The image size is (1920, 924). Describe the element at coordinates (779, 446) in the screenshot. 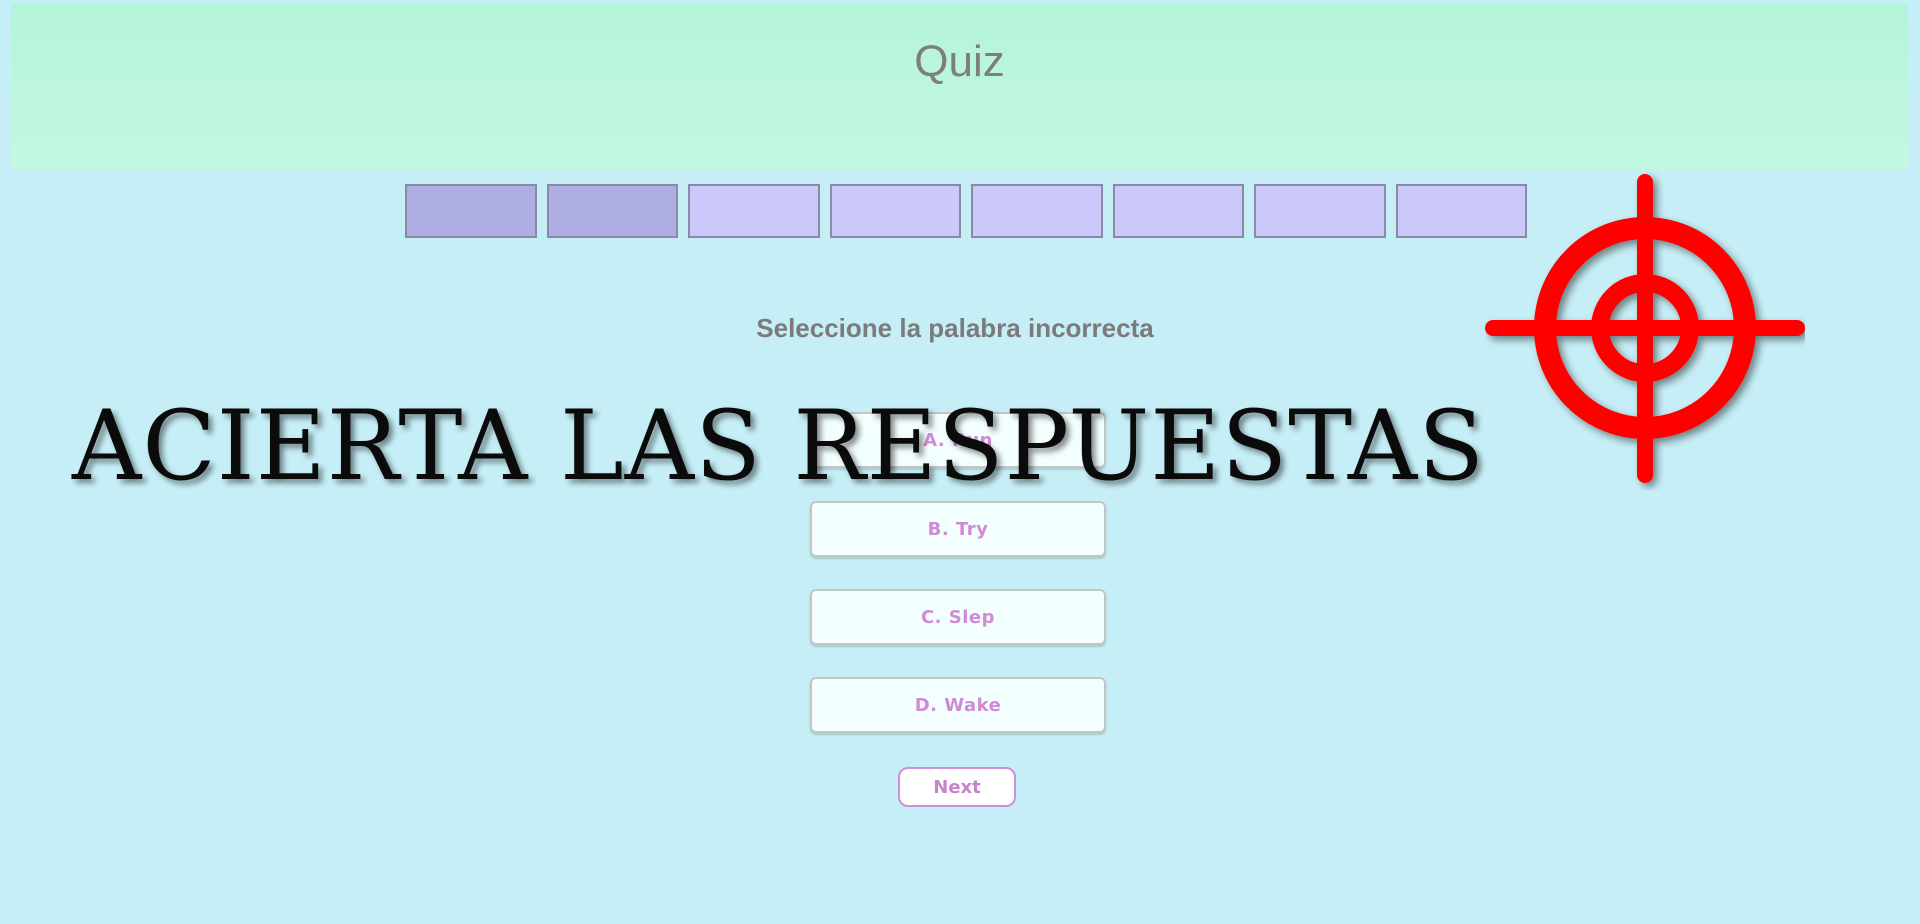

I see `overlay-banner-title: ACIERTA LAS RESPUESTAS` at that location.